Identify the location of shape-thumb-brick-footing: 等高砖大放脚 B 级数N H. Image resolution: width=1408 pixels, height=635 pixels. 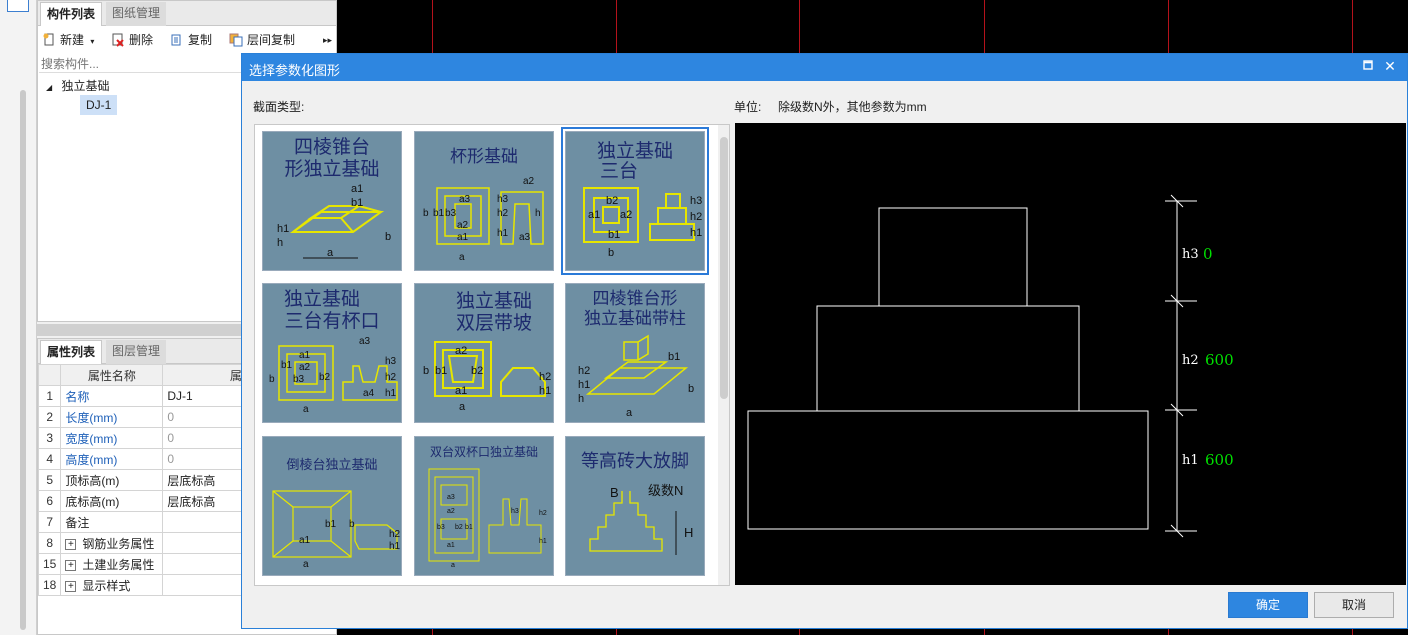
(635, 506).